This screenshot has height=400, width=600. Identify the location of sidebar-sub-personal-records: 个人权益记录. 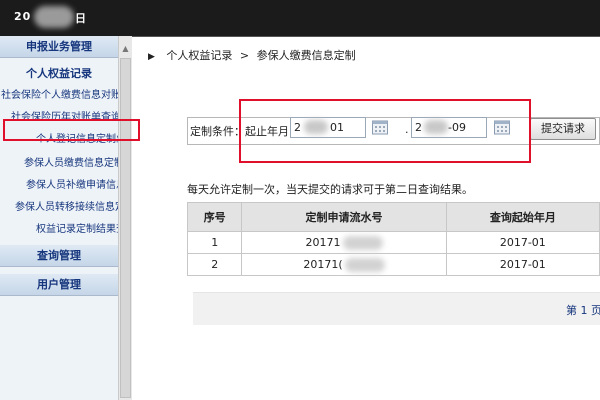
(59, 74).